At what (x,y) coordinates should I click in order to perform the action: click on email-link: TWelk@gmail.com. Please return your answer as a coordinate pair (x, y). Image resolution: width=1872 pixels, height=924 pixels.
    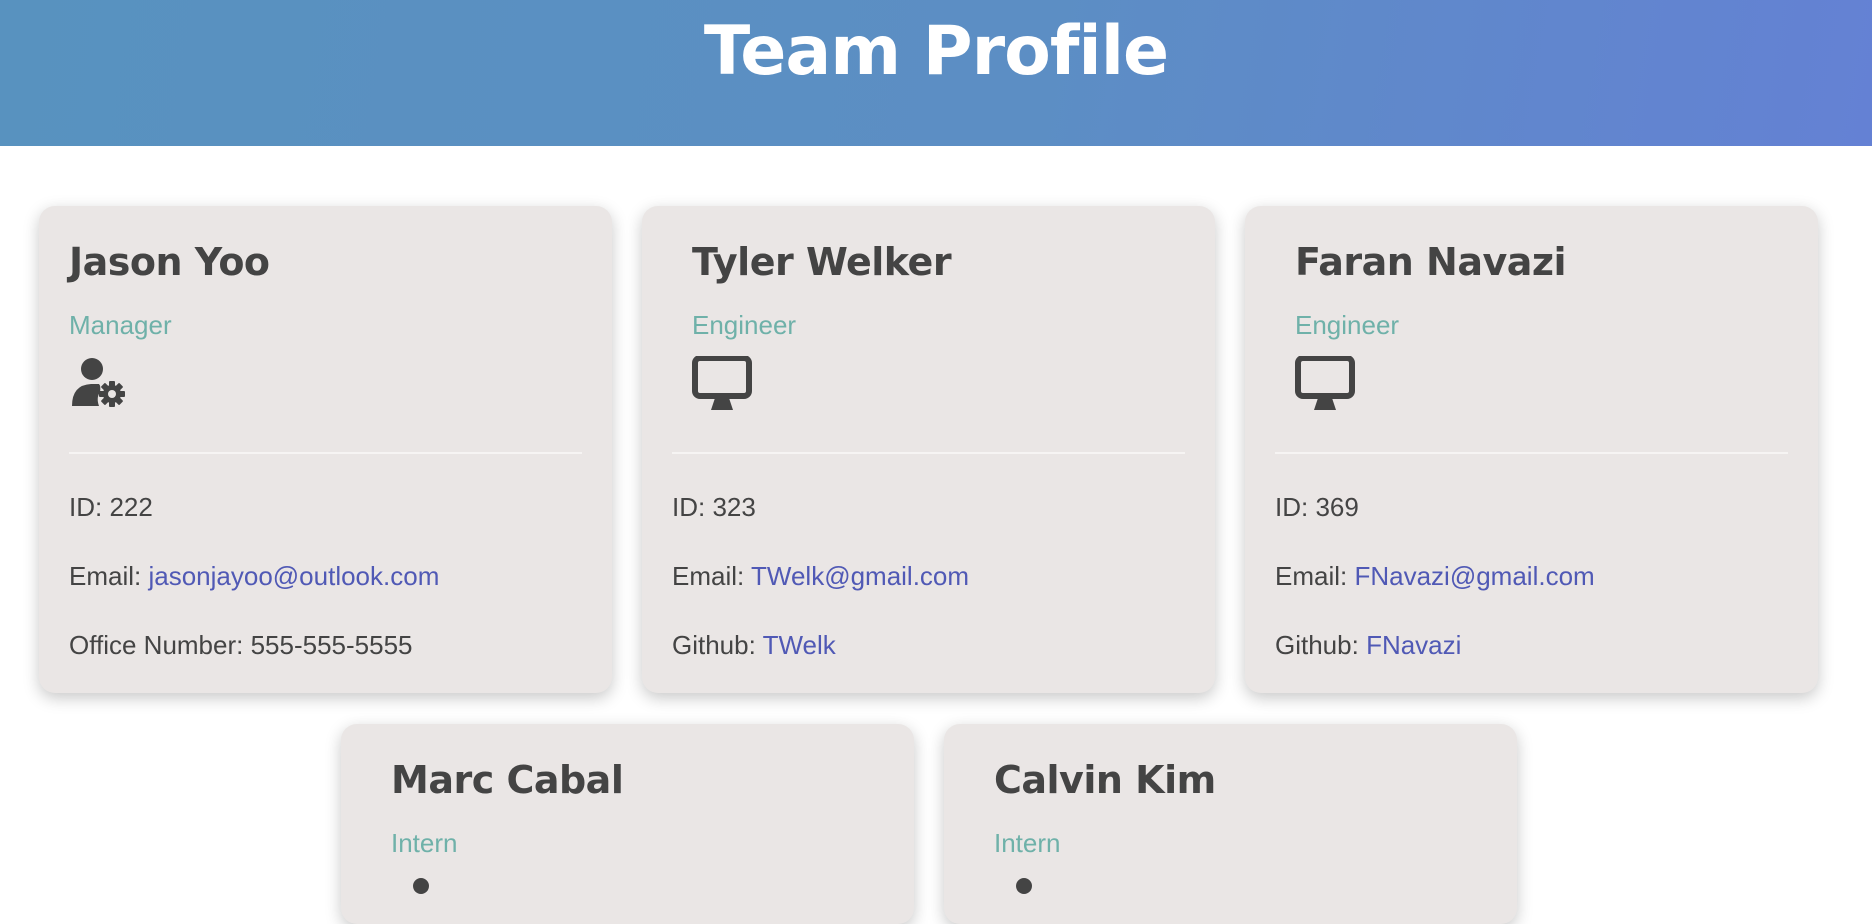
    Looking at the image, I should click on (860, 576).